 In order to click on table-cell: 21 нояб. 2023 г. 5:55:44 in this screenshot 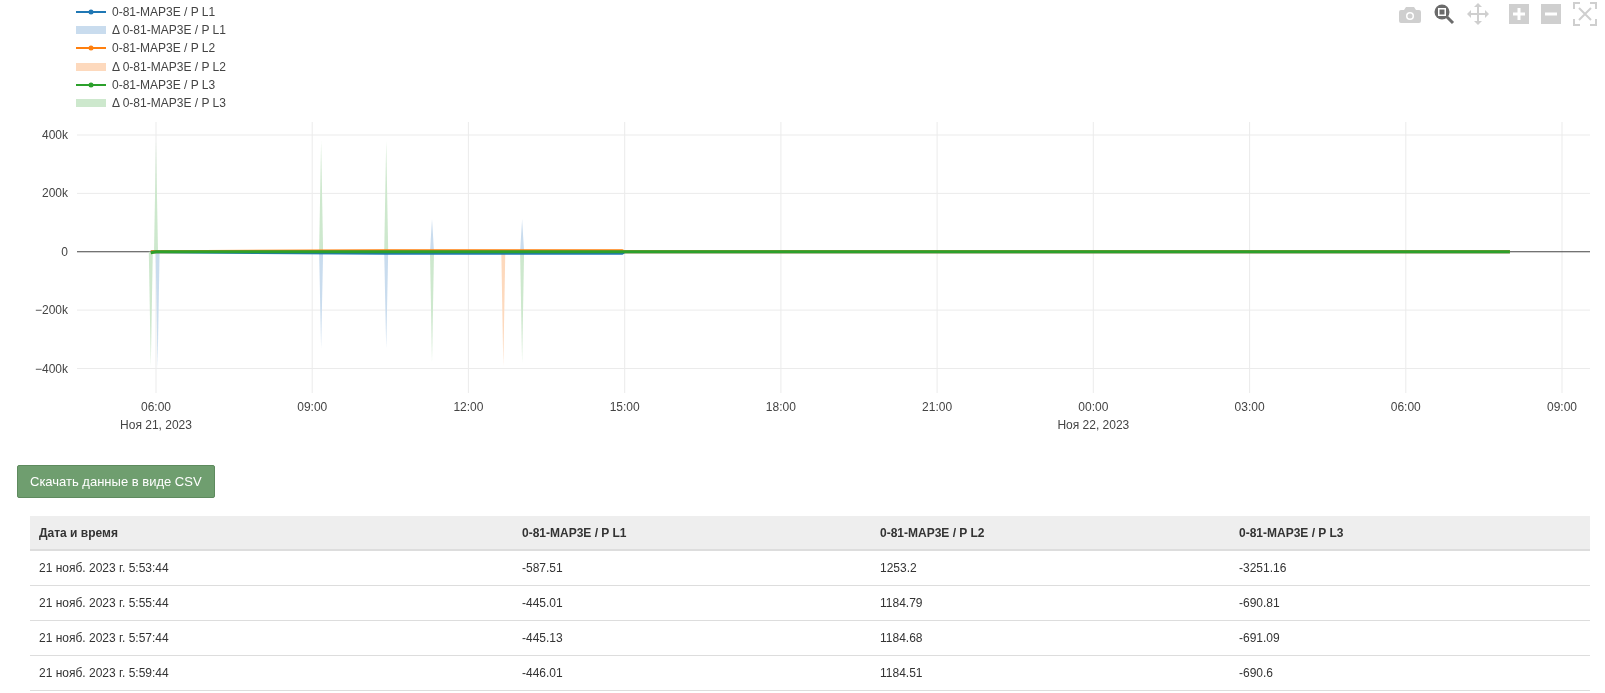, I will do `click(271, 603)`.